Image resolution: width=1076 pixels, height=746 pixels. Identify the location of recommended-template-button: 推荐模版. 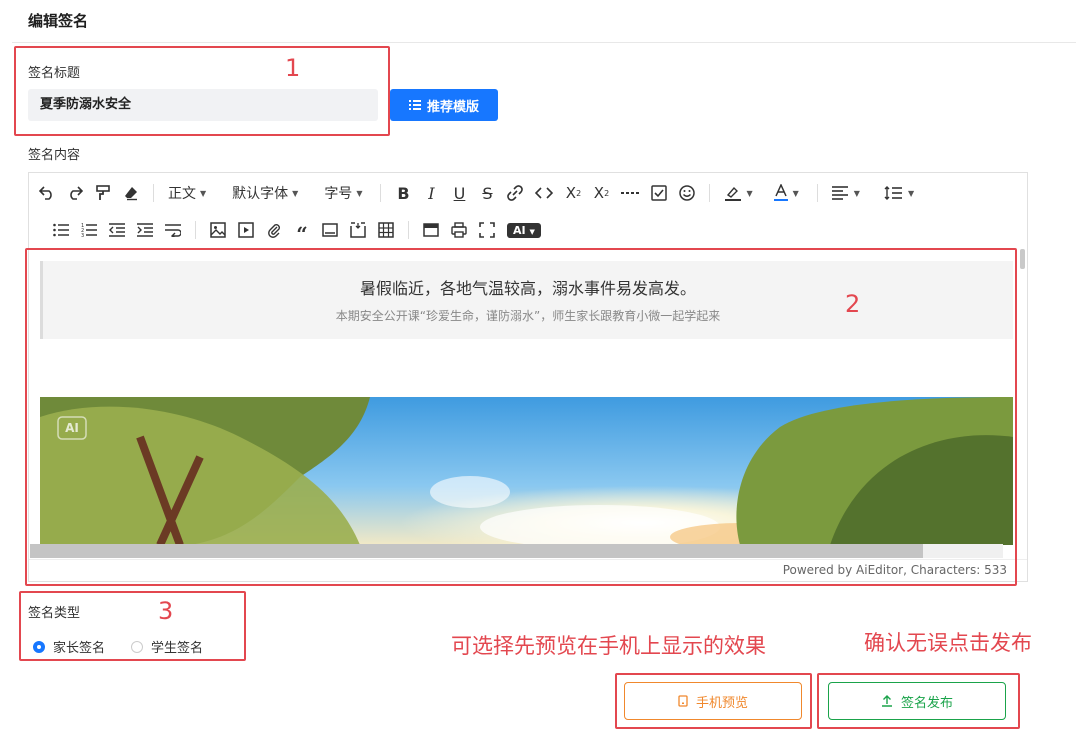
(444, 105).